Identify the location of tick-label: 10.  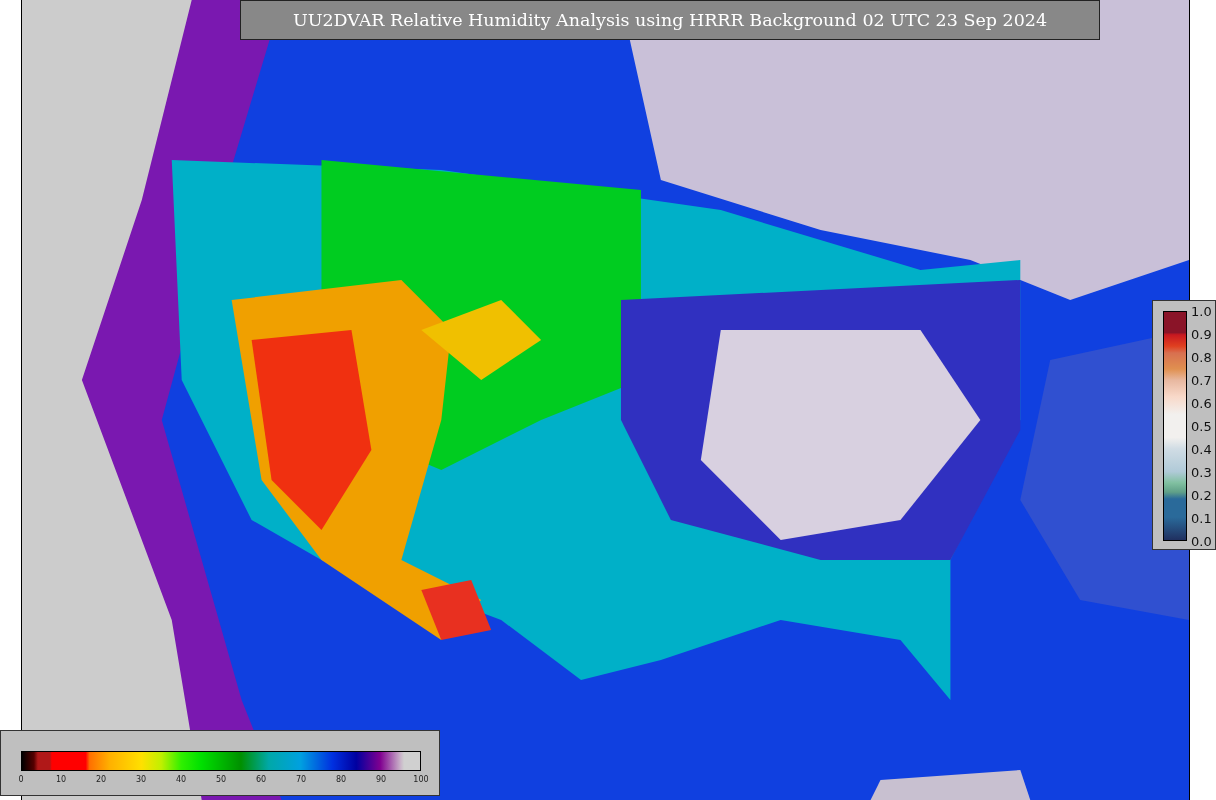
(61, 779).